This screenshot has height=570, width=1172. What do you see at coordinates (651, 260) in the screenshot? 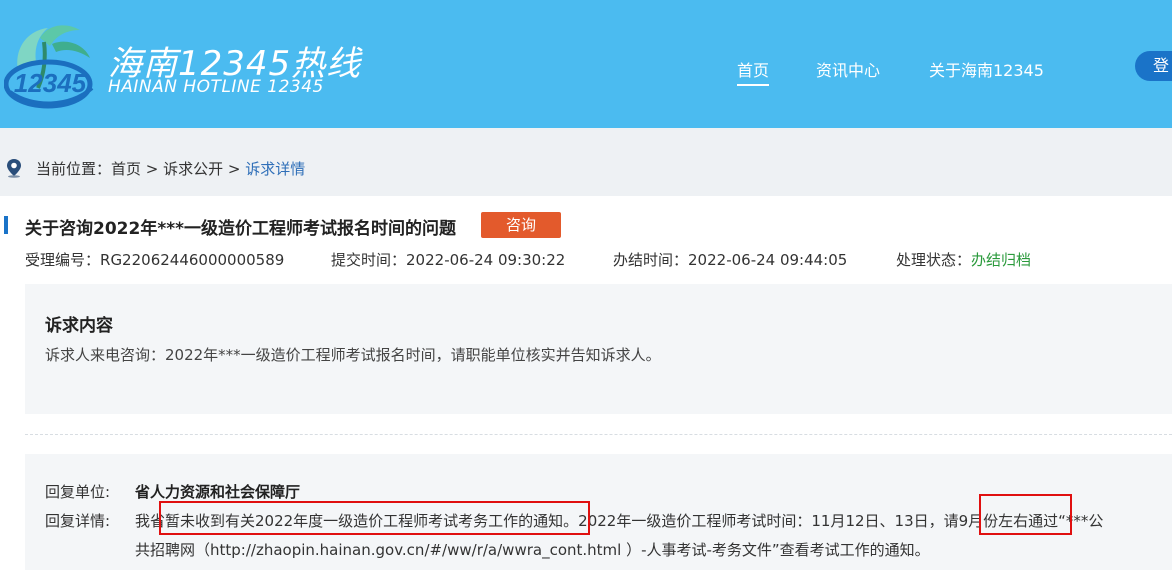
I see `done-time-label: 办结时间：` at bounding box center [651, 260].